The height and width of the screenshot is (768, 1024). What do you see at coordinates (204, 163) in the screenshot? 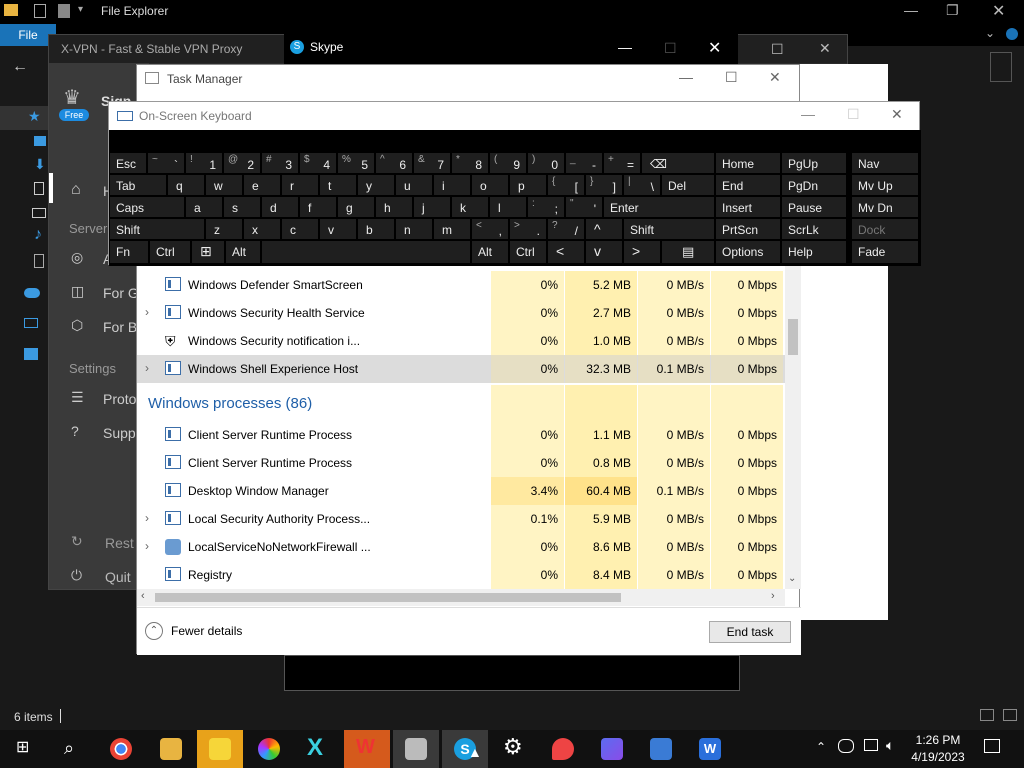
I see `key-1: ! 1` at bounding box center [204, 163].